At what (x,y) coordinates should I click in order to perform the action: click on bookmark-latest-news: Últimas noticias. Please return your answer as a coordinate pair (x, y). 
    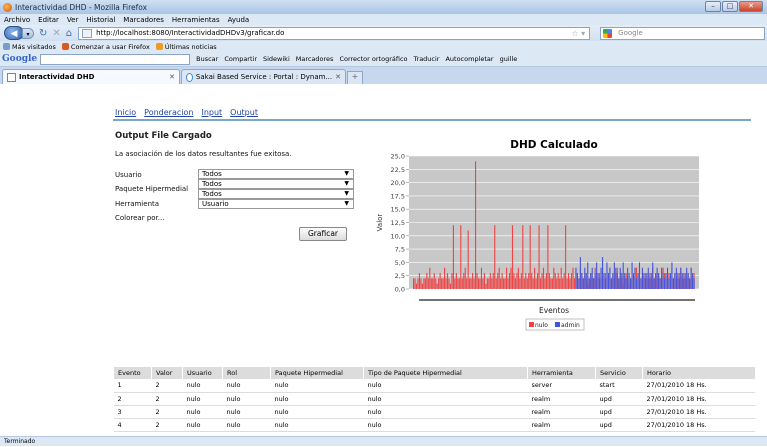
    Looking at the image, I should click on (186, 47).